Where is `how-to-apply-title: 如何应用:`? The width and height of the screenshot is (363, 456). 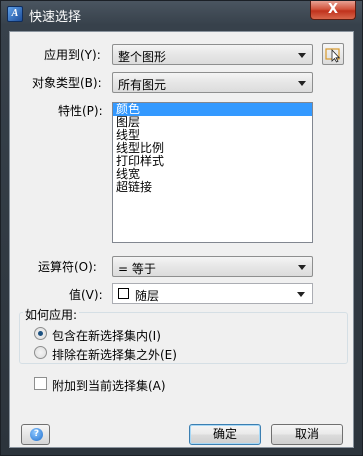 how-to-apply-title: 如何应用: is located at coordinates (51, 314).